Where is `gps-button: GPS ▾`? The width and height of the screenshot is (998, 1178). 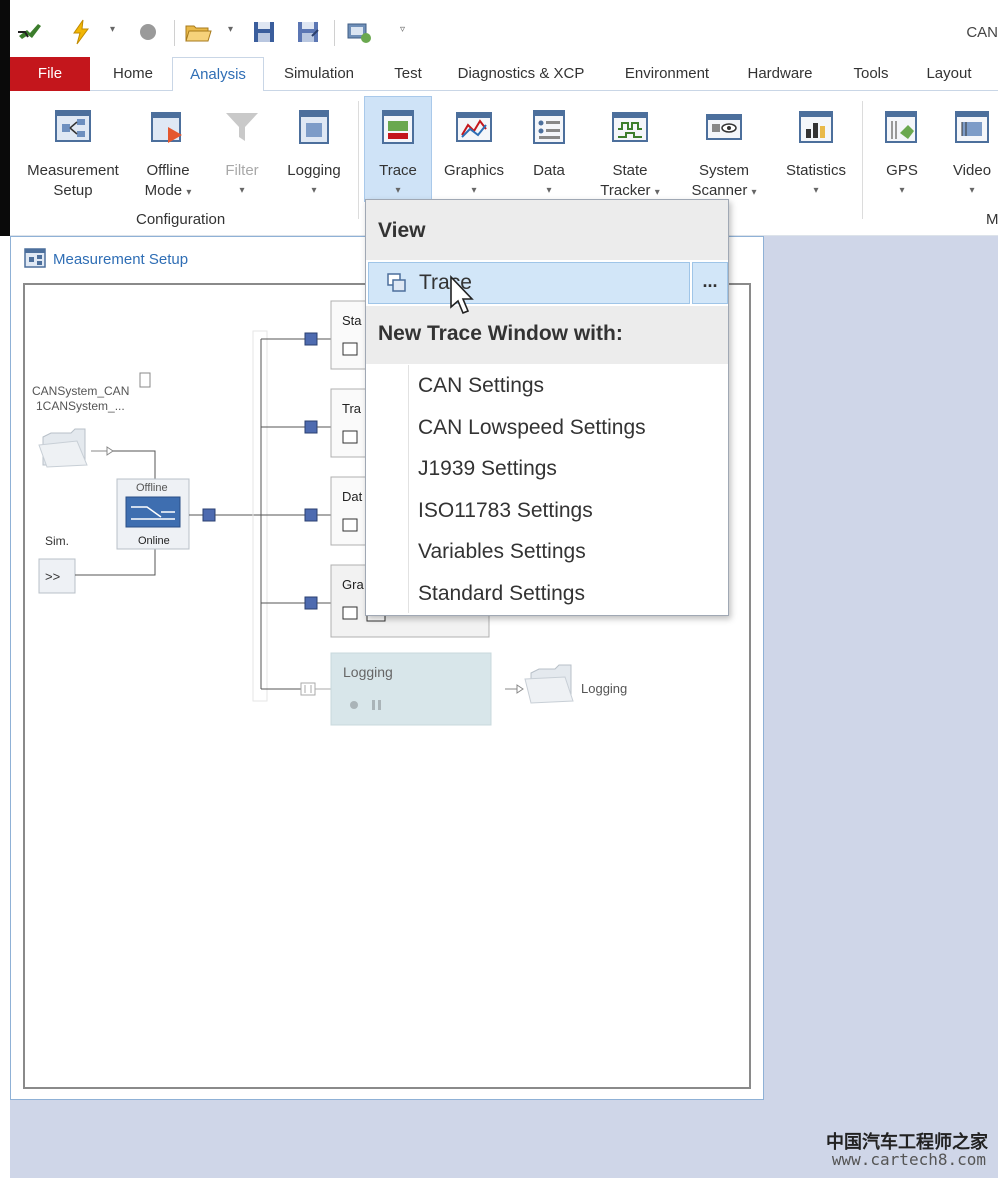
gps-button: GPS ▾ is located at coordinates (902, 149).